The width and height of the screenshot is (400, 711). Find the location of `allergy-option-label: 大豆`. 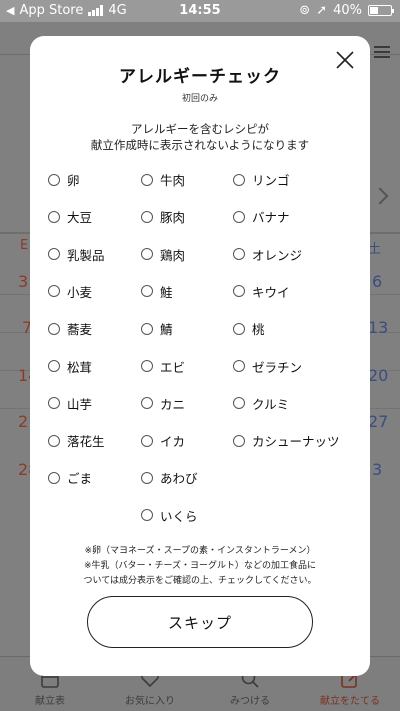

allergy-option-label: 大豆 is located at coordinates (80, 218).